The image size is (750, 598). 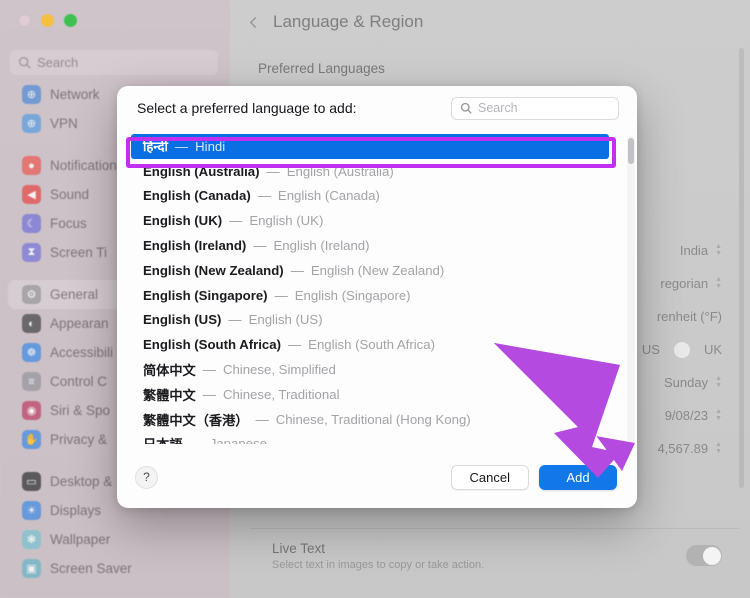 What do you see at coordinates (279, 370) in the screenshot?
I see `language-english-name: Chinese, Simplified` at bounding box center [279, 370].